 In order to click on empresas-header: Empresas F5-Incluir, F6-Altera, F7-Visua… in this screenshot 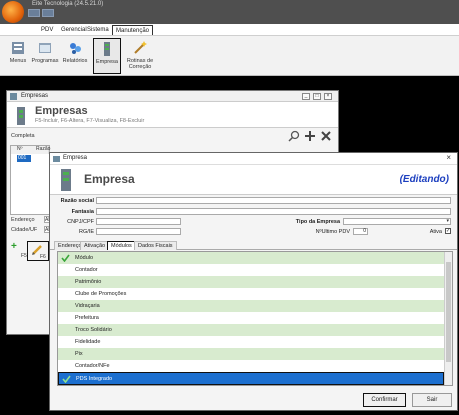, I will do `click(172, 115)`.